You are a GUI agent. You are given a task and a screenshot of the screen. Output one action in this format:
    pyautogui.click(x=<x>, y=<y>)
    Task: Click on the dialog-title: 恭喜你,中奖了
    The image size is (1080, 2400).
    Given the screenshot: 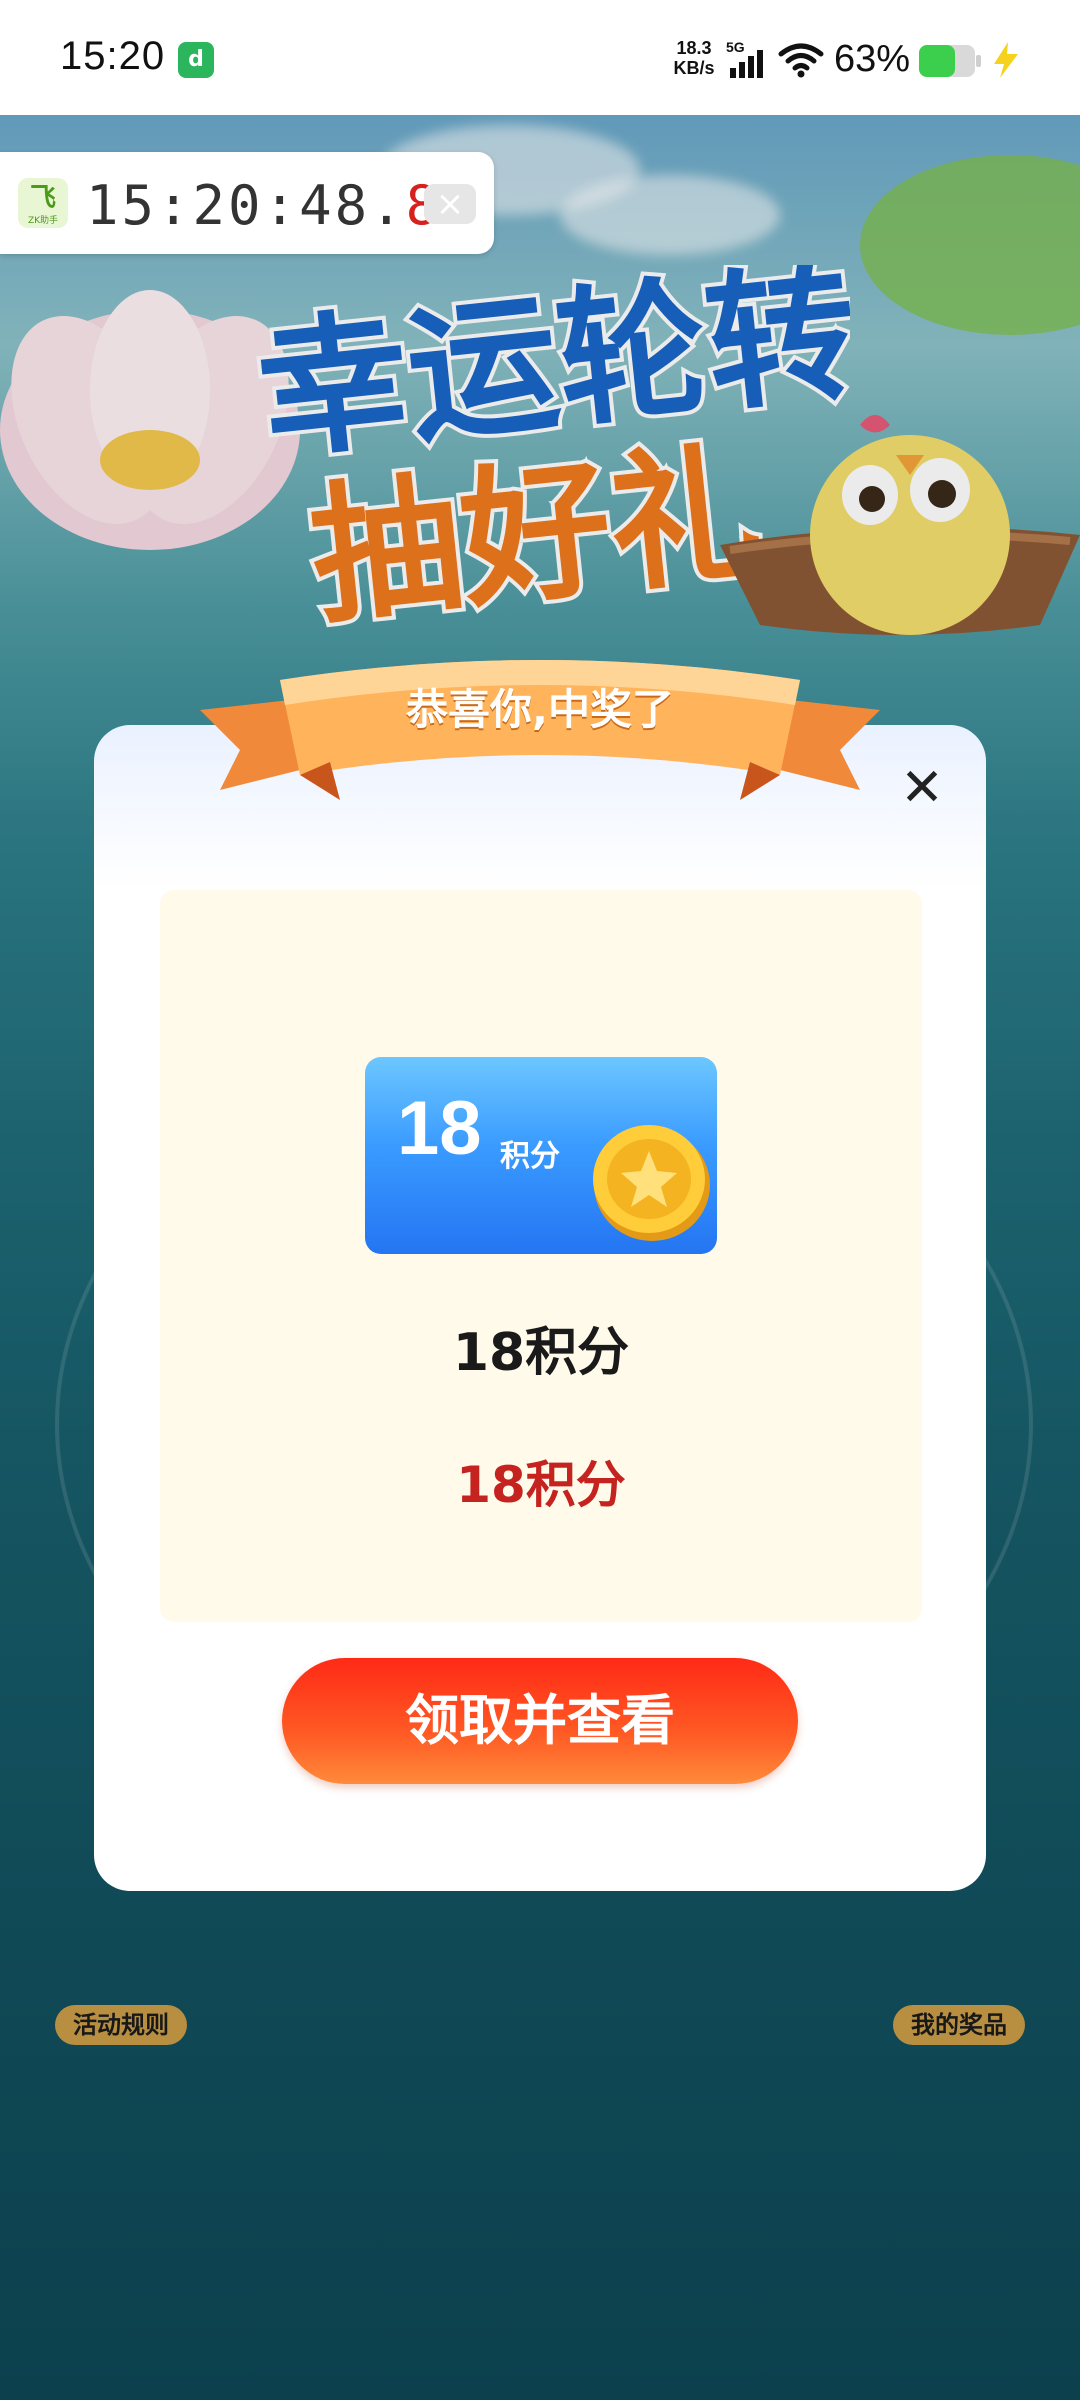 What is the action you would take?
    pyautogui.click(x=540, y=709)
    